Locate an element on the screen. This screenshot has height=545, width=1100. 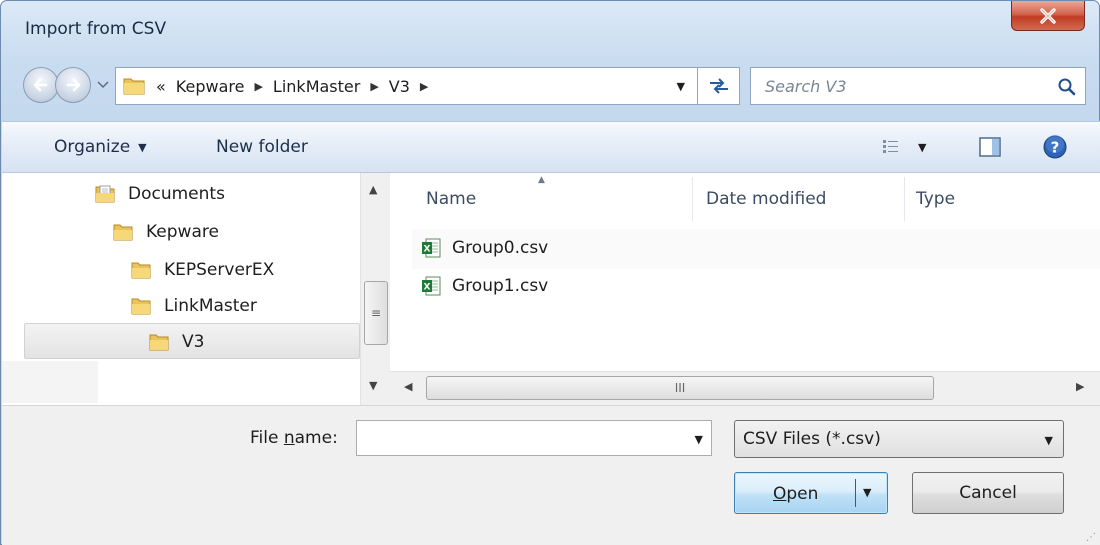
documents-folder-icon is located at coordinates (105, 194).